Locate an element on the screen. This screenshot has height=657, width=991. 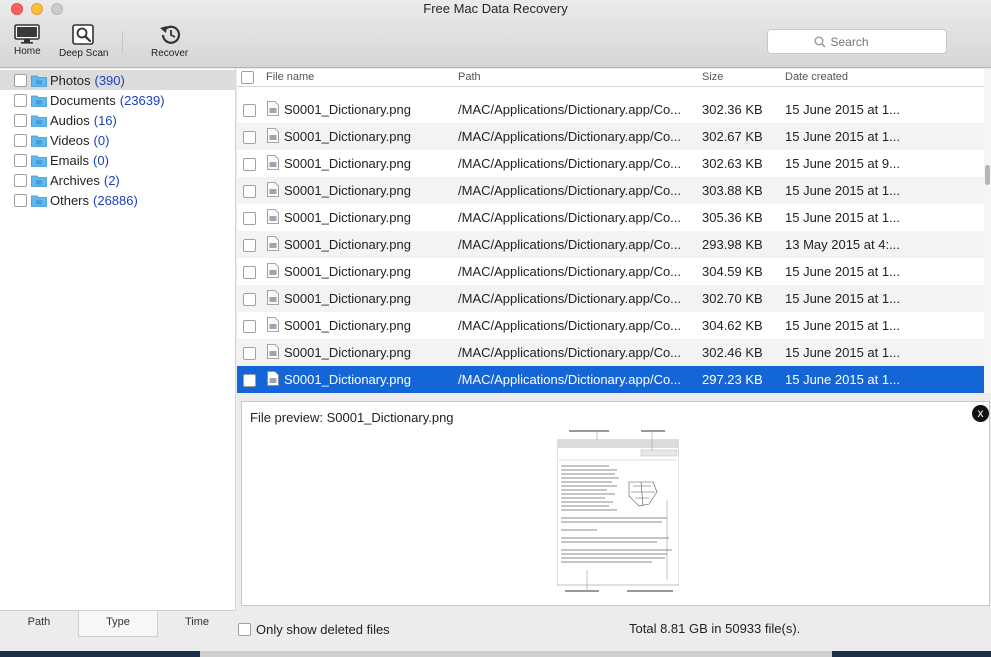
category-label: Audios is located at coordinates (70, 120).